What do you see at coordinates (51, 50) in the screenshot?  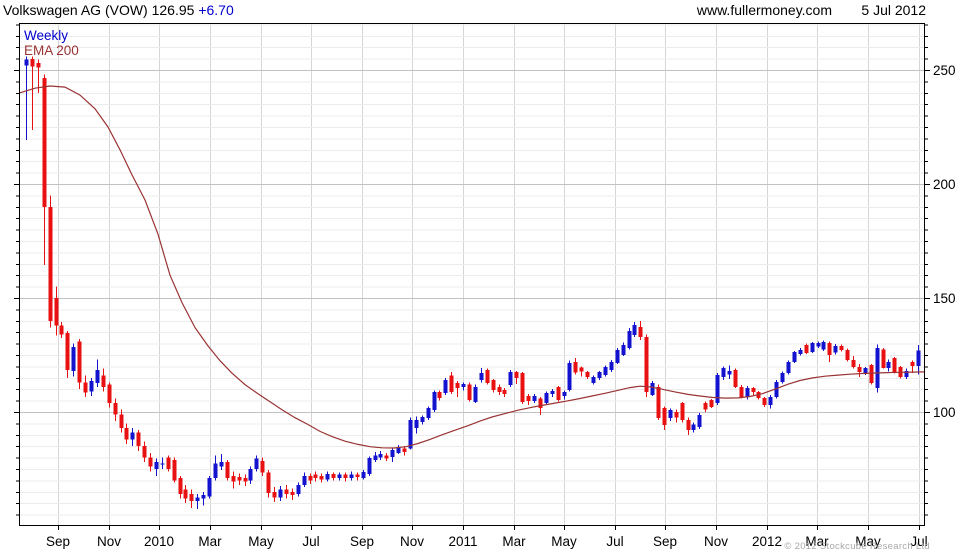 I see `legend-ema-label: EMA 200` at bounding box center [51, 50].